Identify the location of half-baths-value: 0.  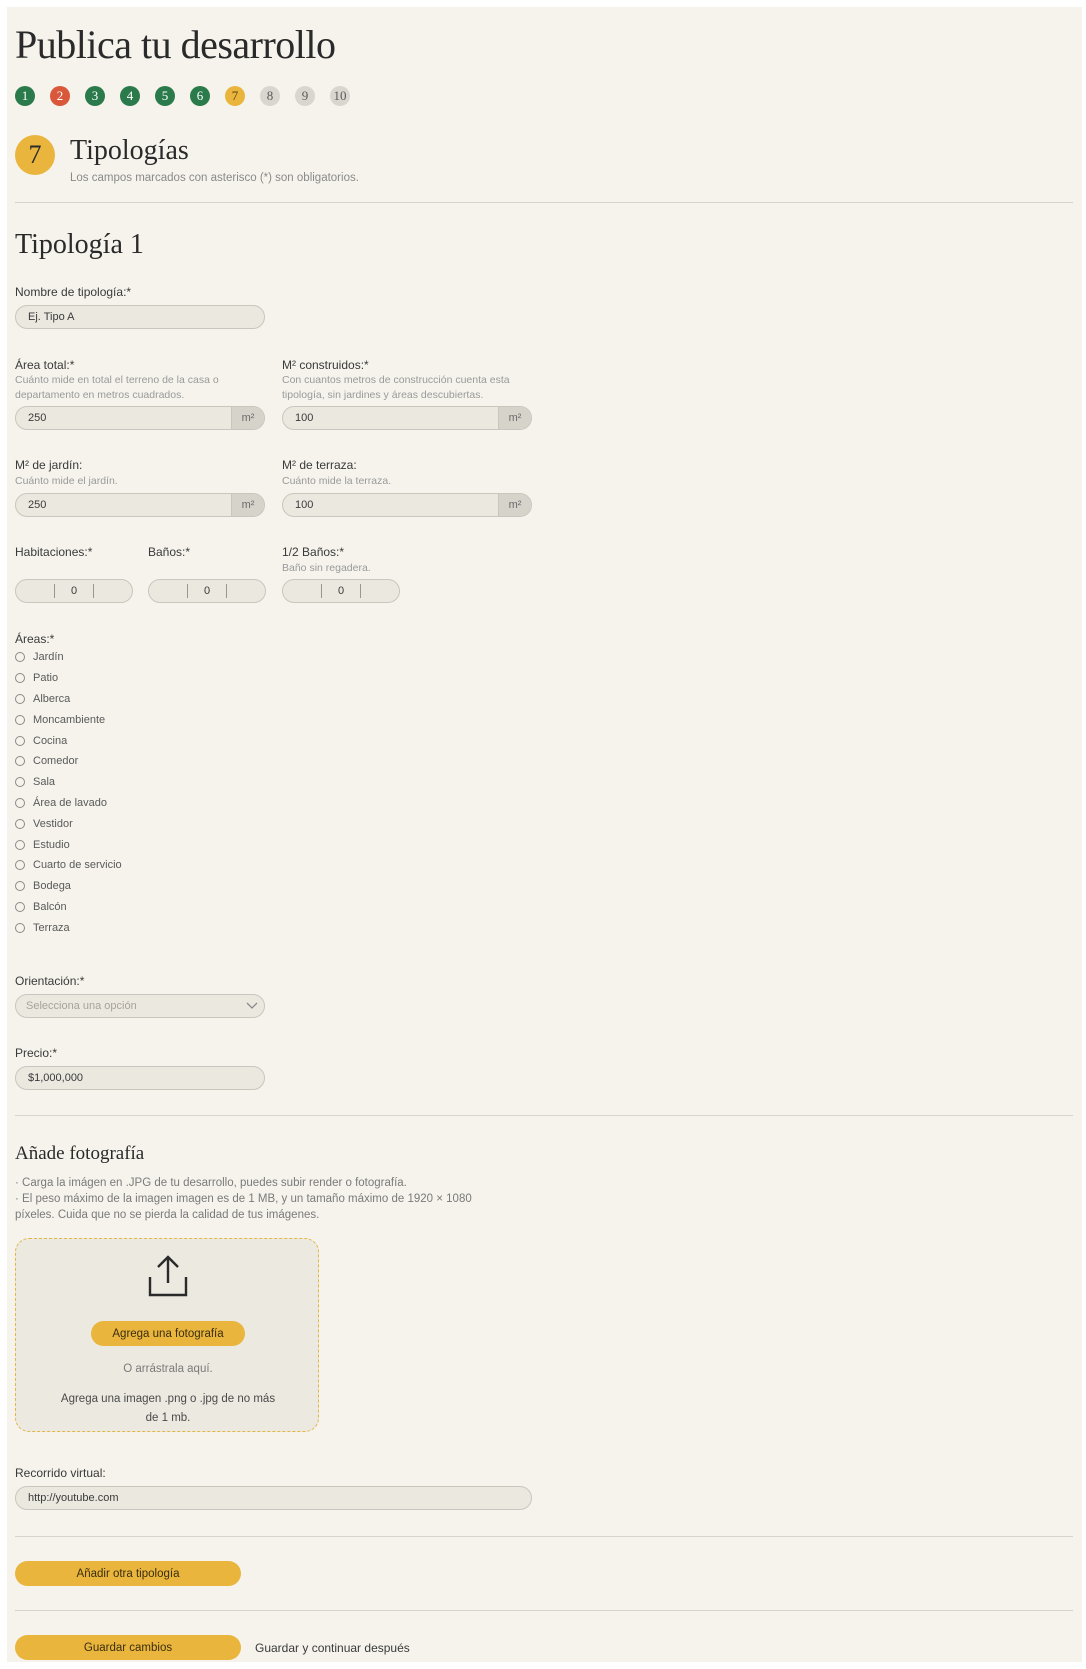
(341, 591).